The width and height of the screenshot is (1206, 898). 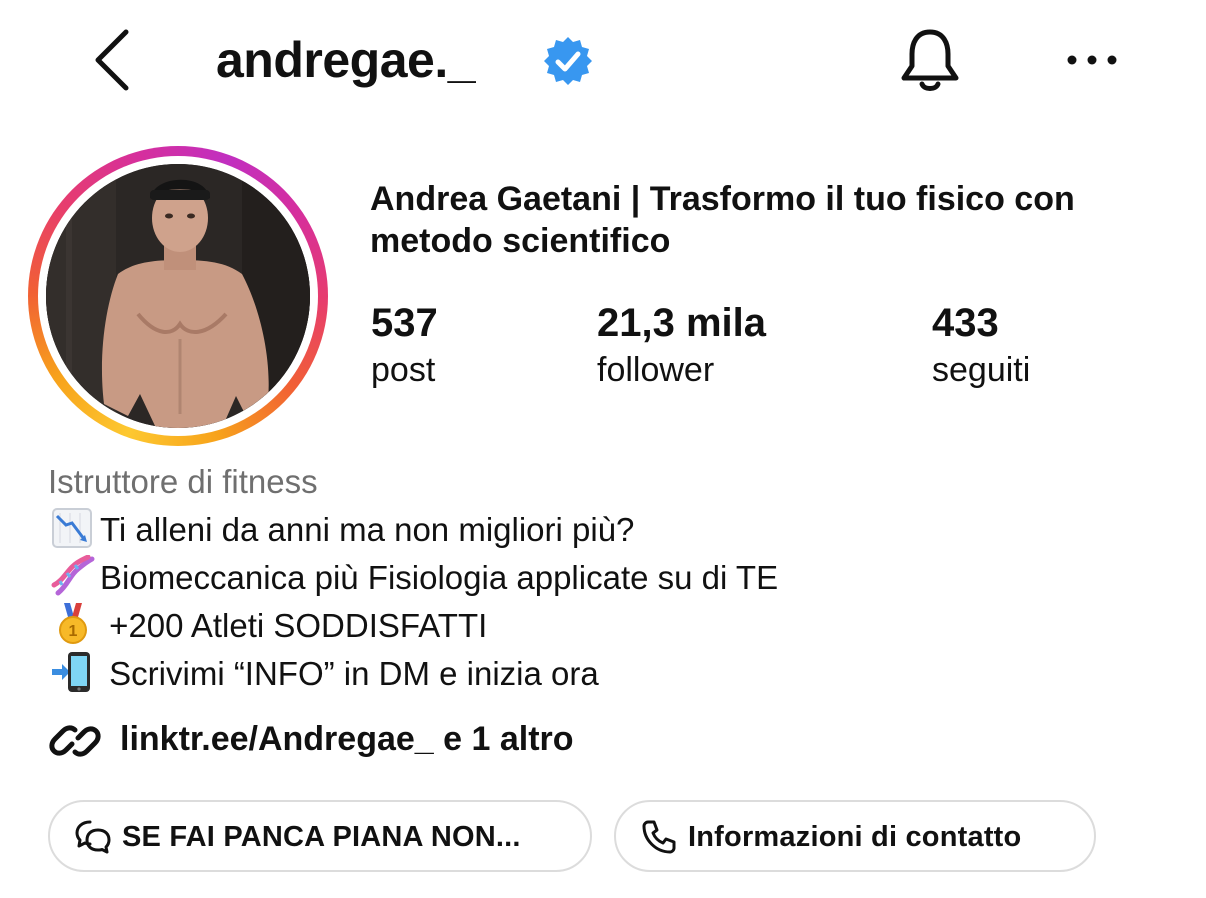 What do you see at coordinates (349, 673) in the screenshot?
I see `bio-line-text: Scrivimi “INFO” in DM e inizia ora` at bounding box center [349, 673].